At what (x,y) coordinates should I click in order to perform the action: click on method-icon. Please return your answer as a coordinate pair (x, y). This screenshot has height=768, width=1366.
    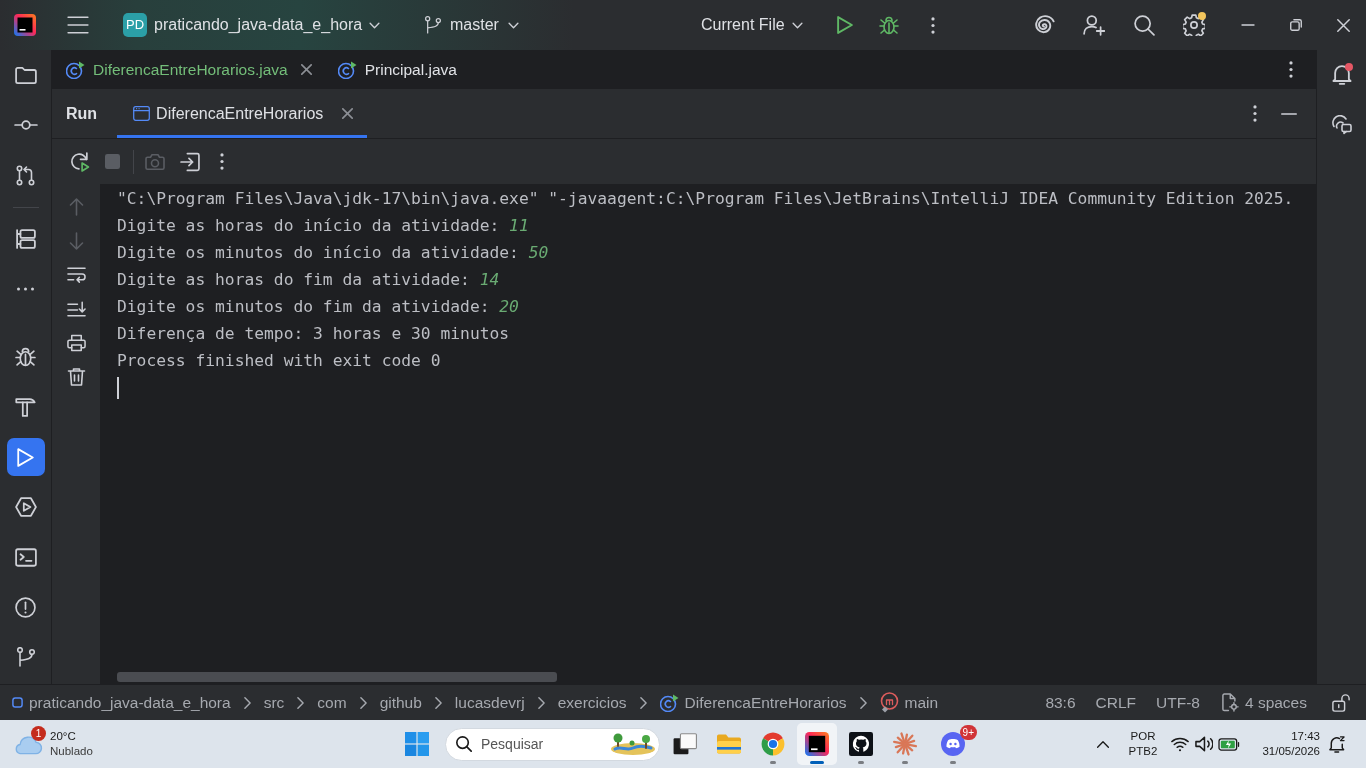
    Looking at the image, I should click on (889, 702).